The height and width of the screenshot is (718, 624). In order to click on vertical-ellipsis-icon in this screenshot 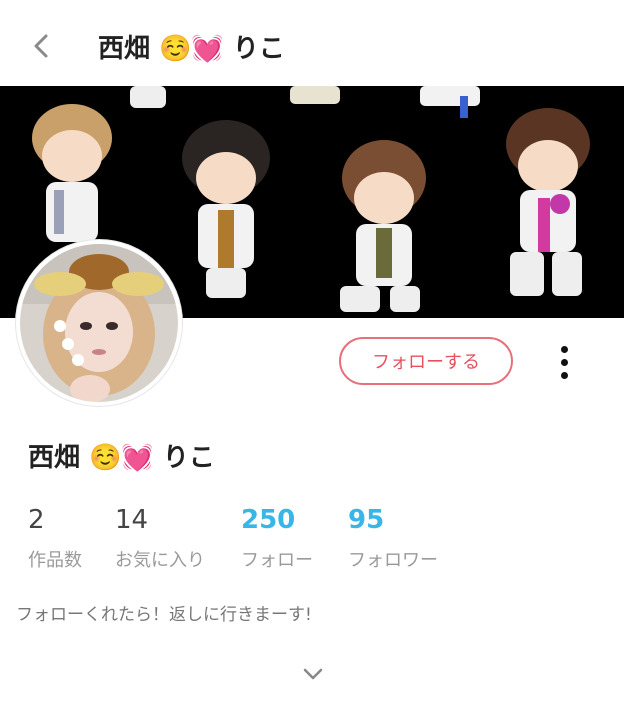, I will do `click(565, 363)`.